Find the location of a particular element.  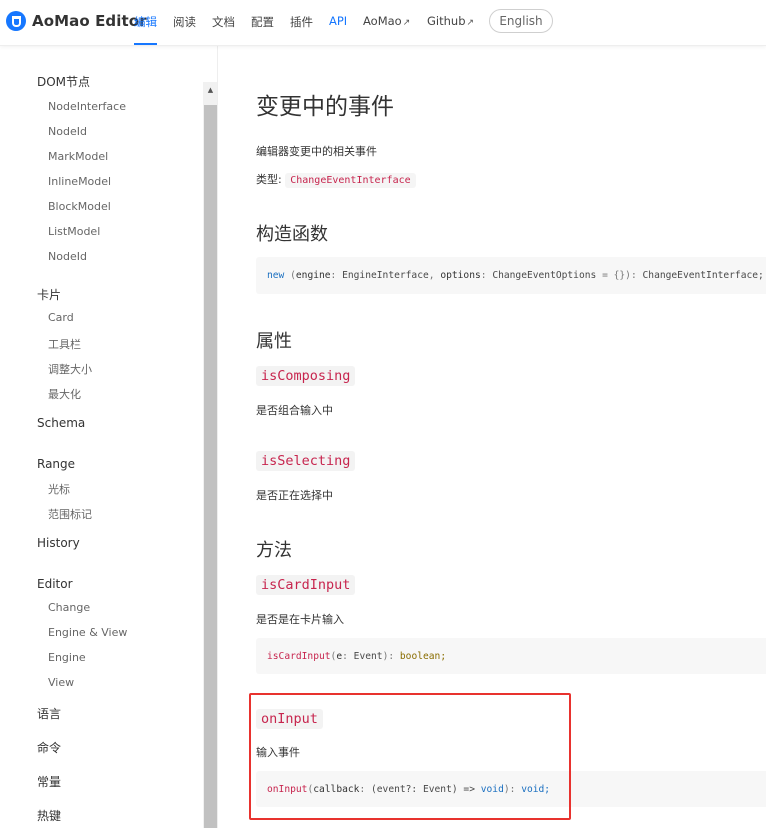

code-type-changeeventoptions: ChangeEventOptions is located at coordinates (544, 275).